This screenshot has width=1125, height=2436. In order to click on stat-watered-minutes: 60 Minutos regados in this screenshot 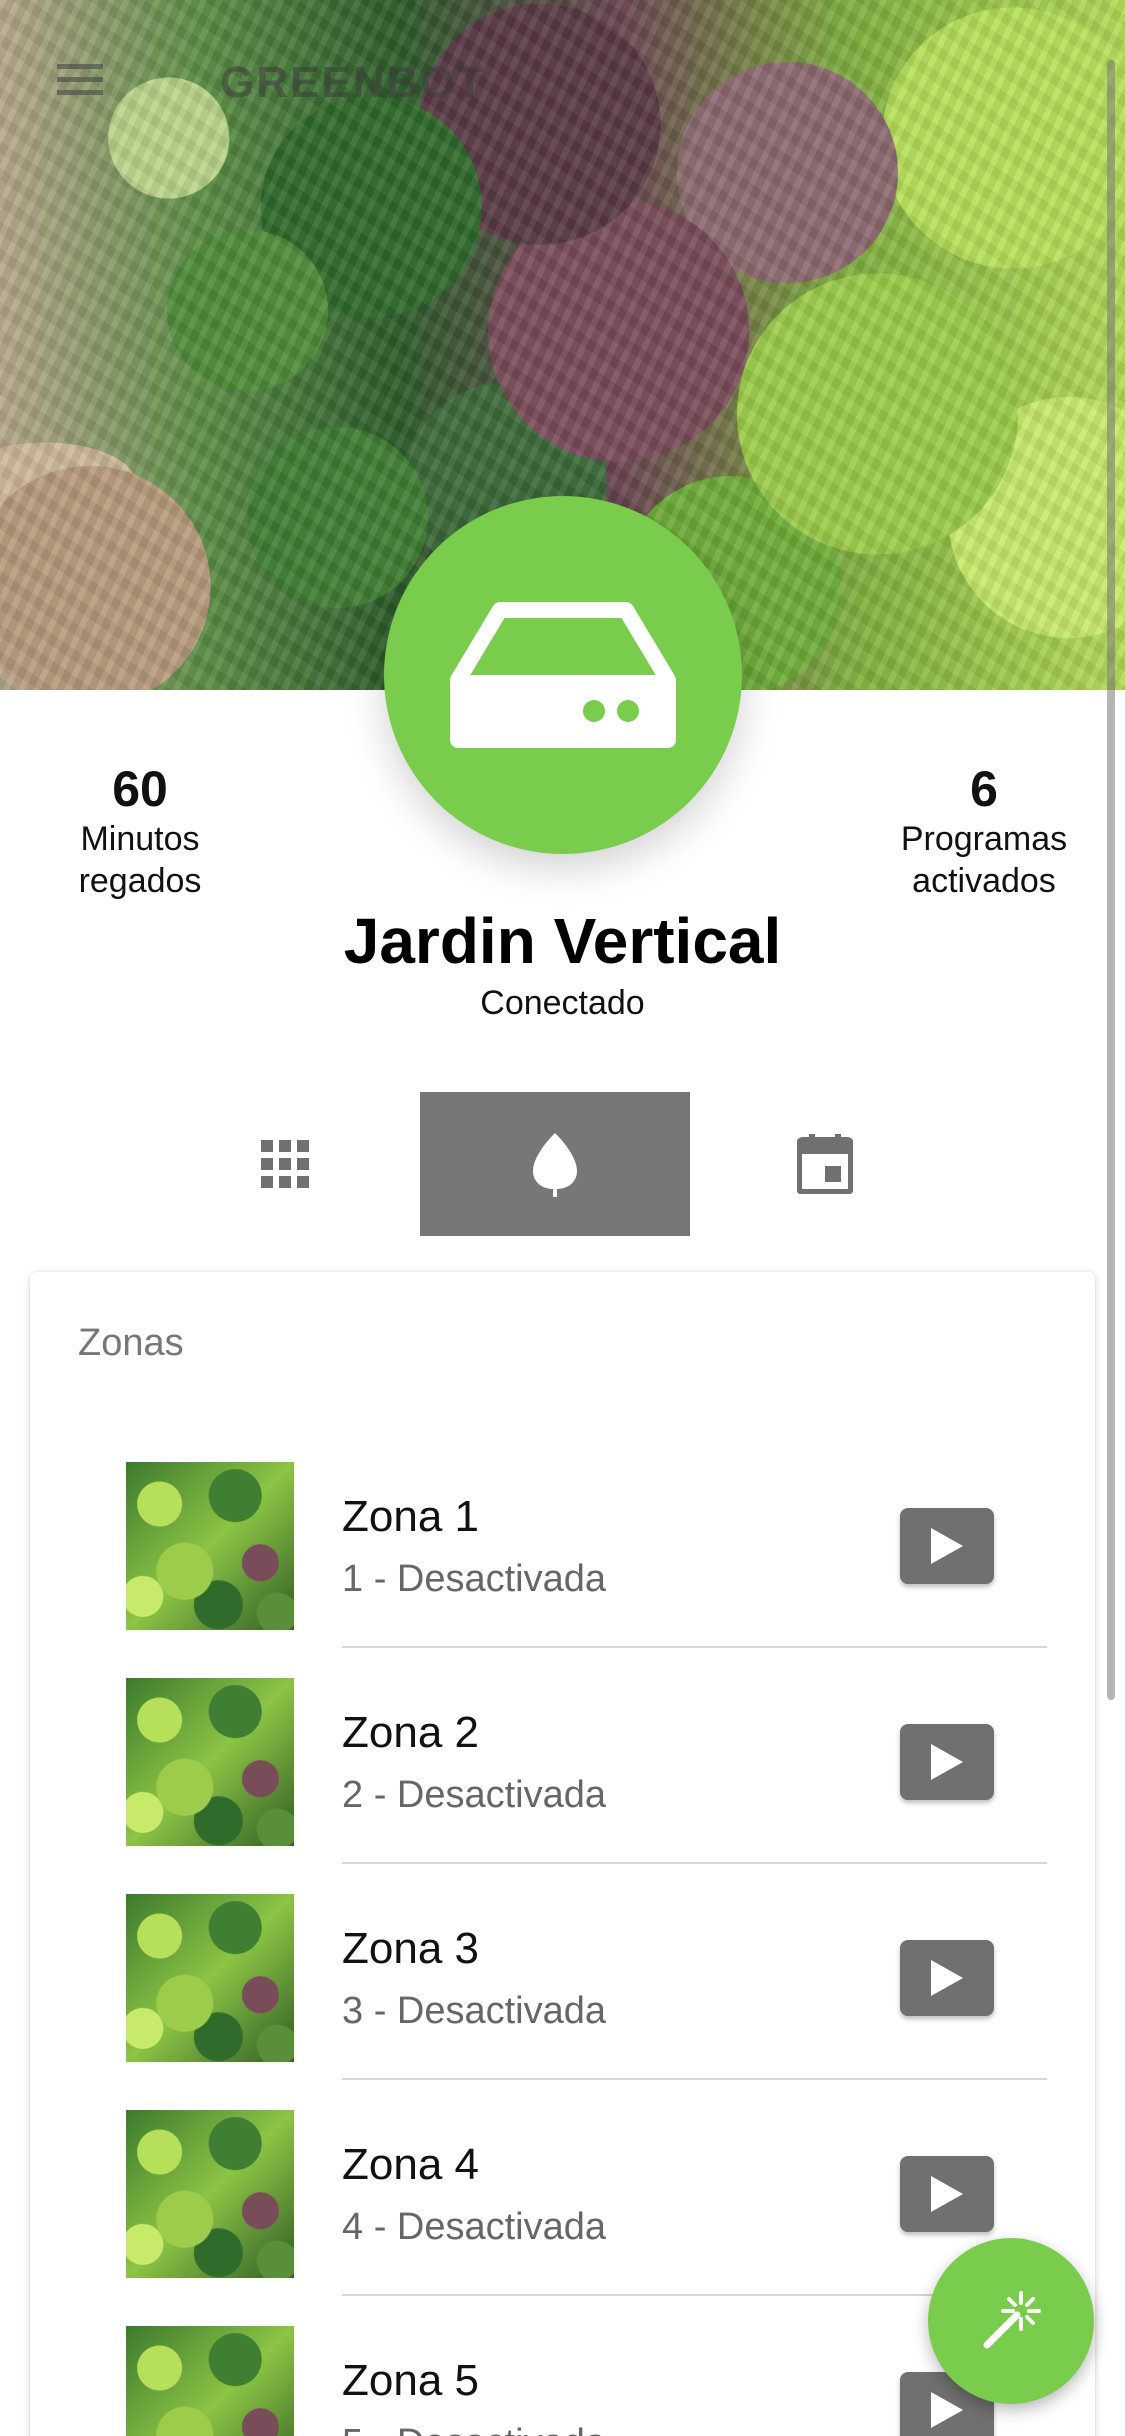, I will do `click(140, 831)`.